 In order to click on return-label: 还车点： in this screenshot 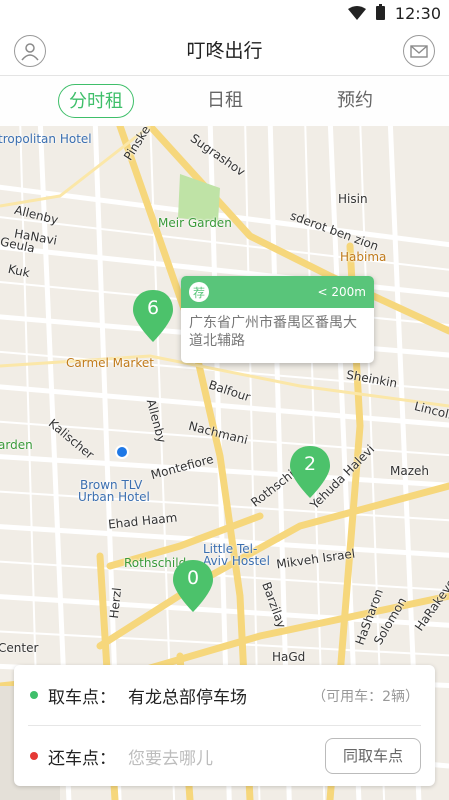, I will do `click(82, 759)`.